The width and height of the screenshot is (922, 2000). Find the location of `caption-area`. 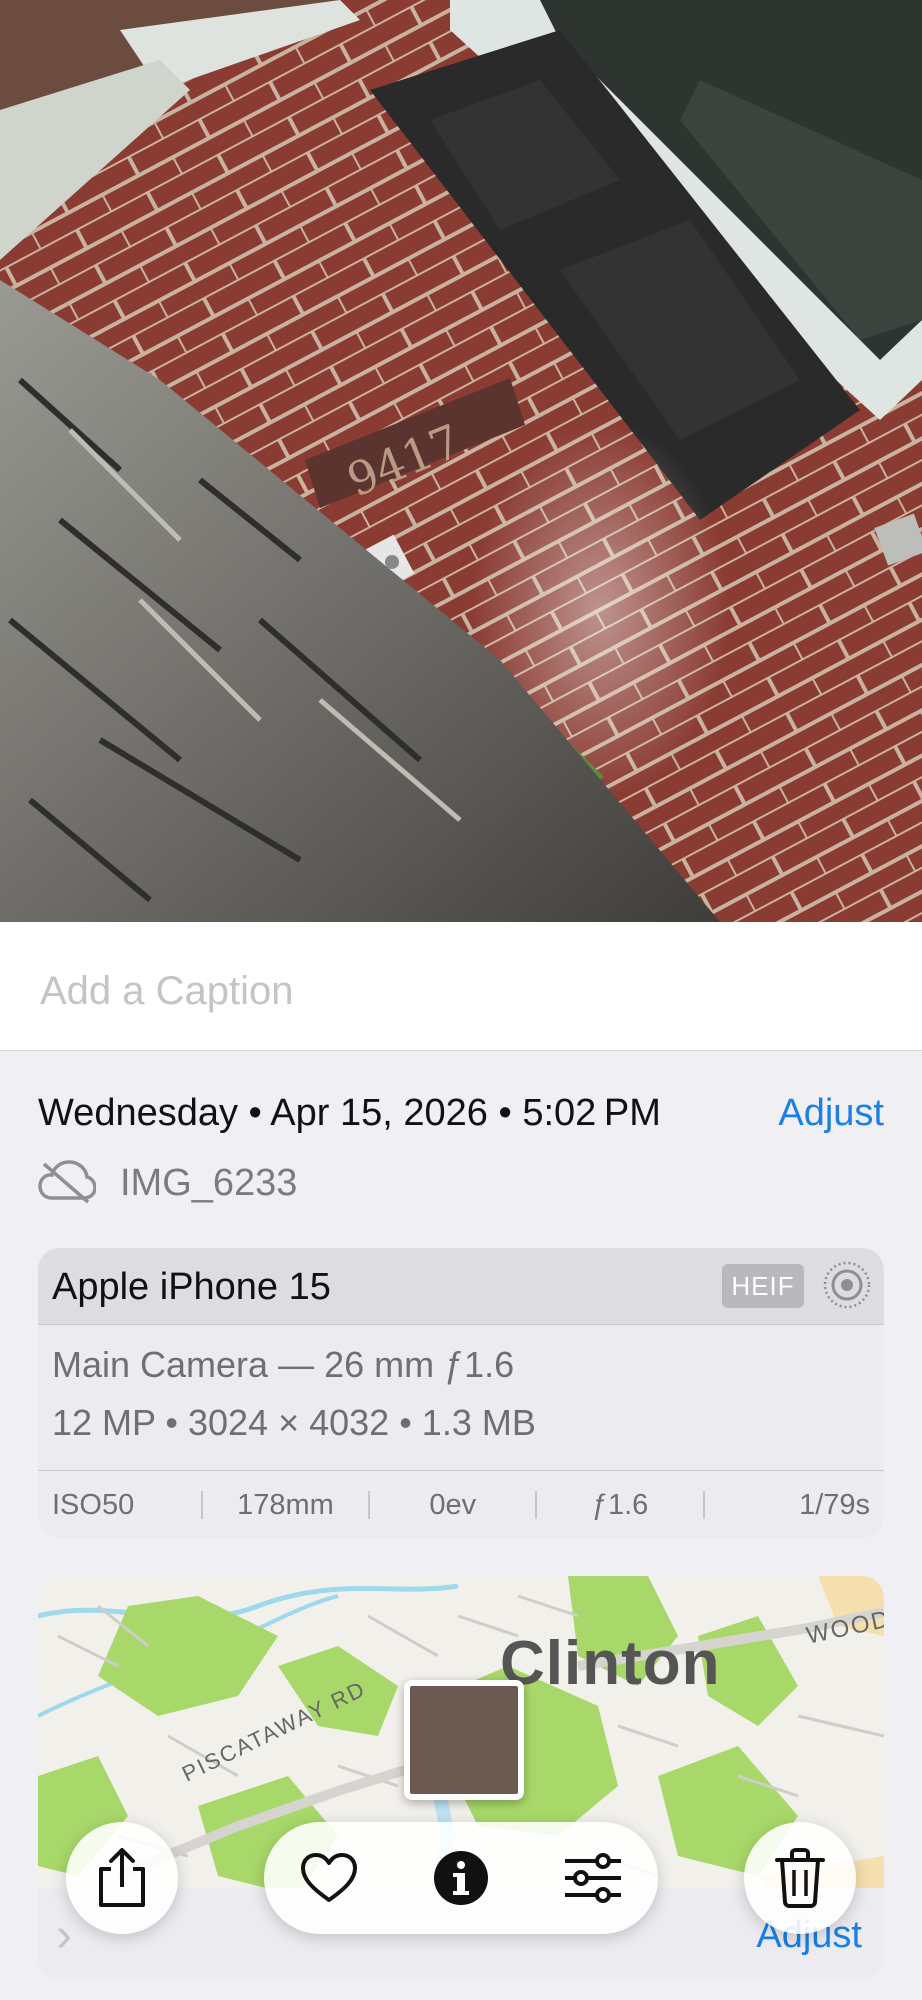

caption-area is located at coordinates (461, 986).